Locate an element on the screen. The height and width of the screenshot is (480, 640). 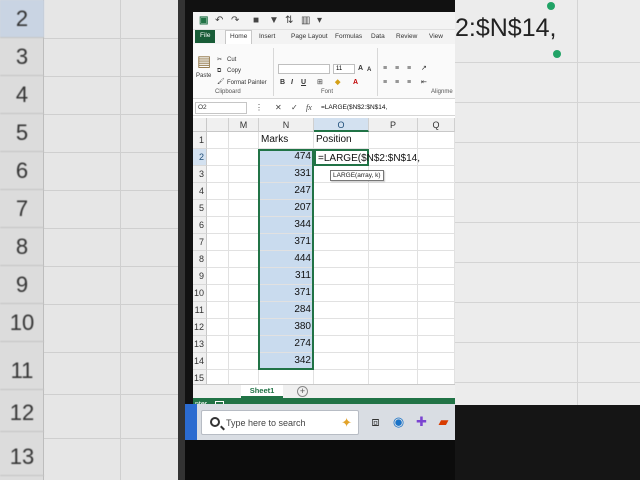
cell-q11 is located at coordinates (436, 310).